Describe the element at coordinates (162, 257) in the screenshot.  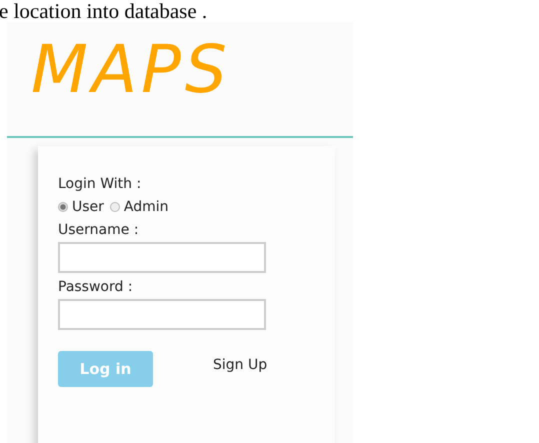
I see `username-field` at that location.